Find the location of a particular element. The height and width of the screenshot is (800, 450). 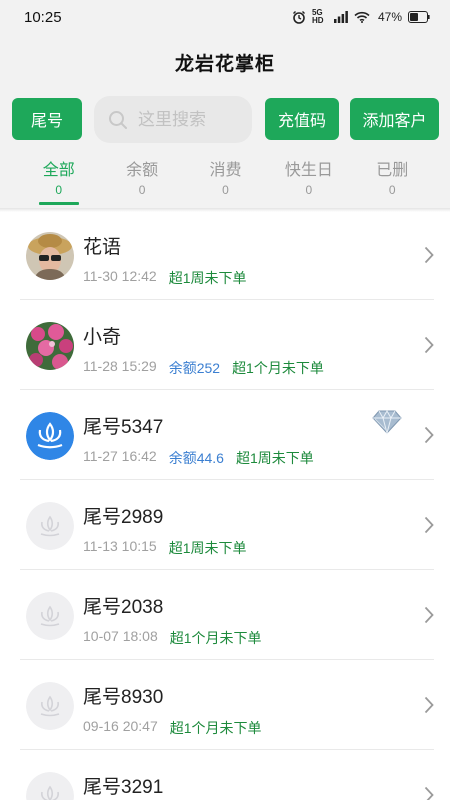

search-box is located at coordinates (173, 119).